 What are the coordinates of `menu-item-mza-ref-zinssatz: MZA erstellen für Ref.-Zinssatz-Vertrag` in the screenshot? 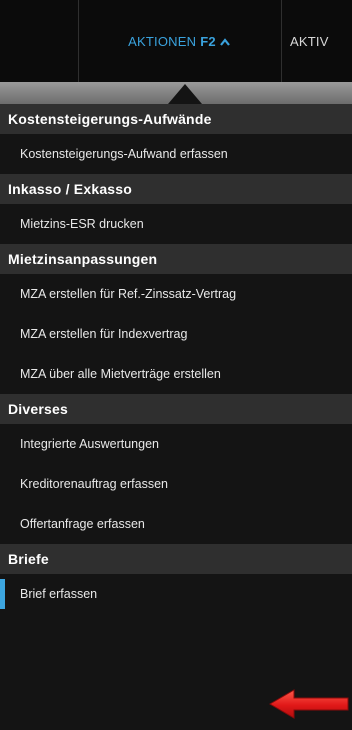 It's located at (176, 294).